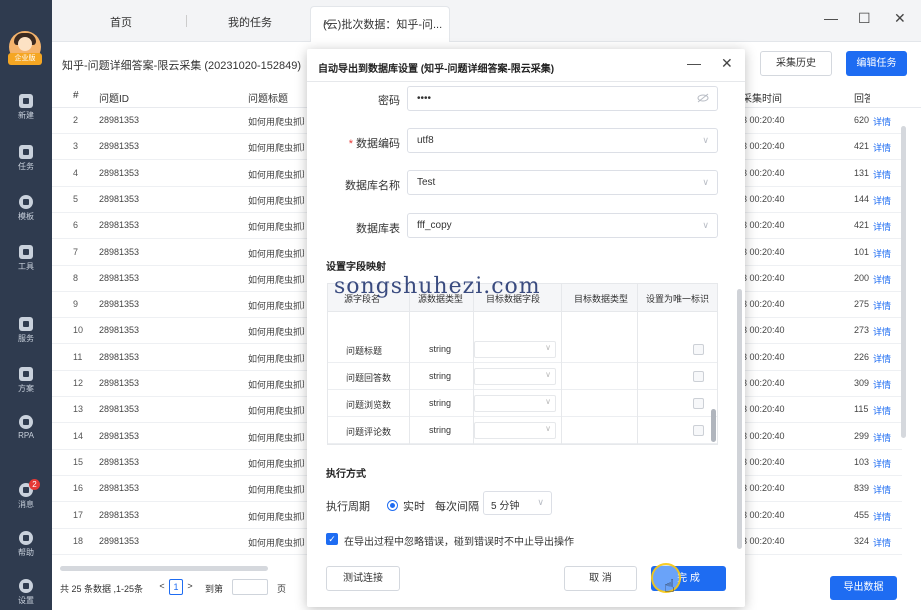  I want to click on dialog-minimize-button: —, so click(694, 63).